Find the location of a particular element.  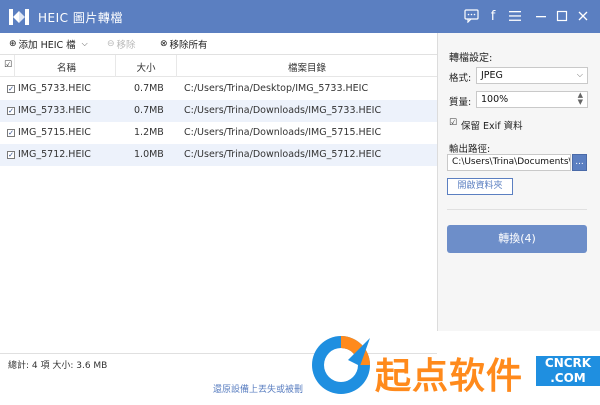

header-size: 大小 is located at coordinates (146, 67).